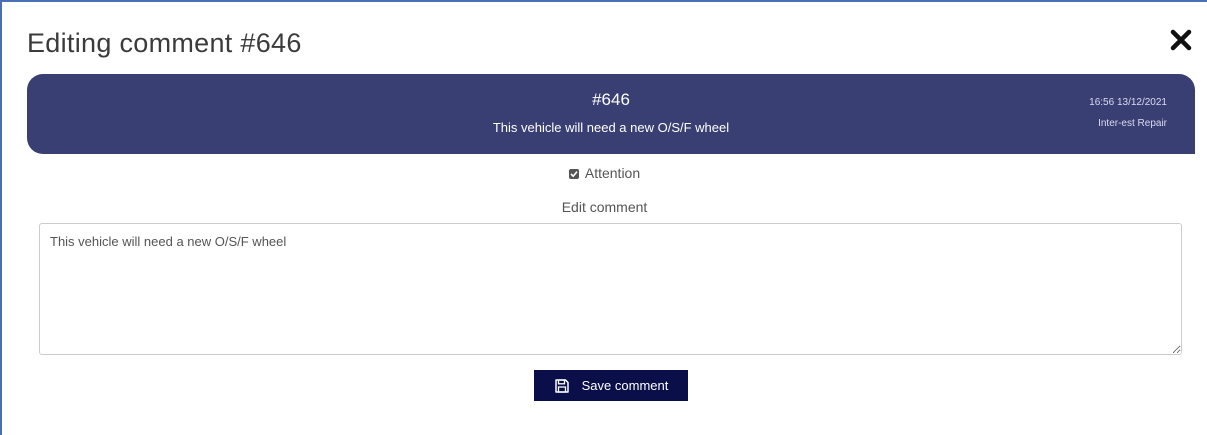 Image resolution: width=1207 pixels, height=435 pixels. What do you see at coordinates (611, 99) in the screenshot?
I see `comment-number: #646` at bounding box center [611, 99].